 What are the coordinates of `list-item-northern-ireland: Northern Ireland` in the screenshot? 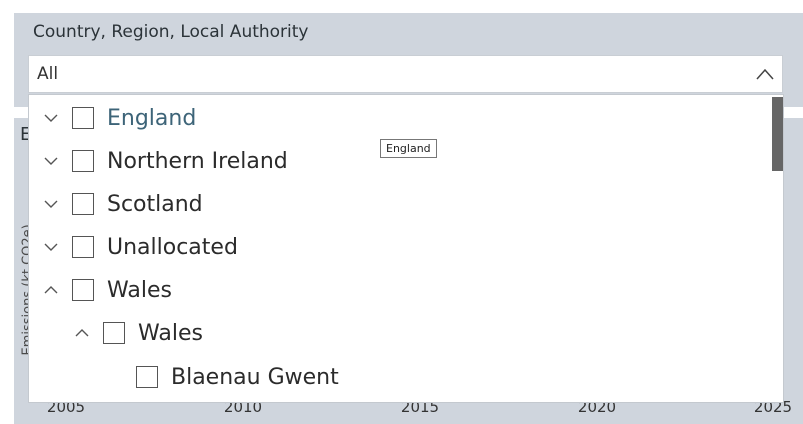 It's located at (166, 161).